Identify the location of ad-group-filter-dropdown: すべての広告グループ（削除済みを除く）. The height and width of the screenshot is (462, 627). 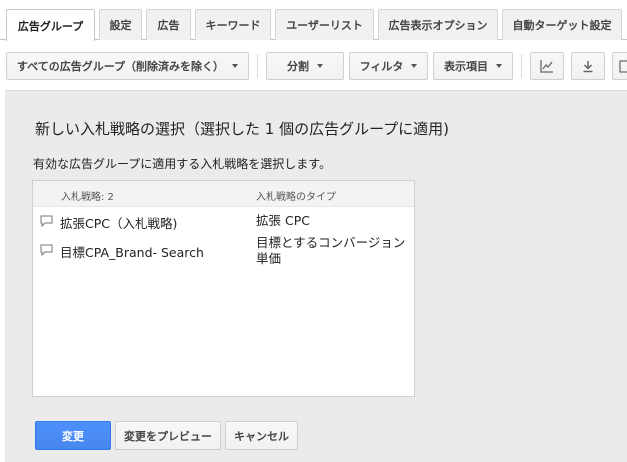
(127, 66).